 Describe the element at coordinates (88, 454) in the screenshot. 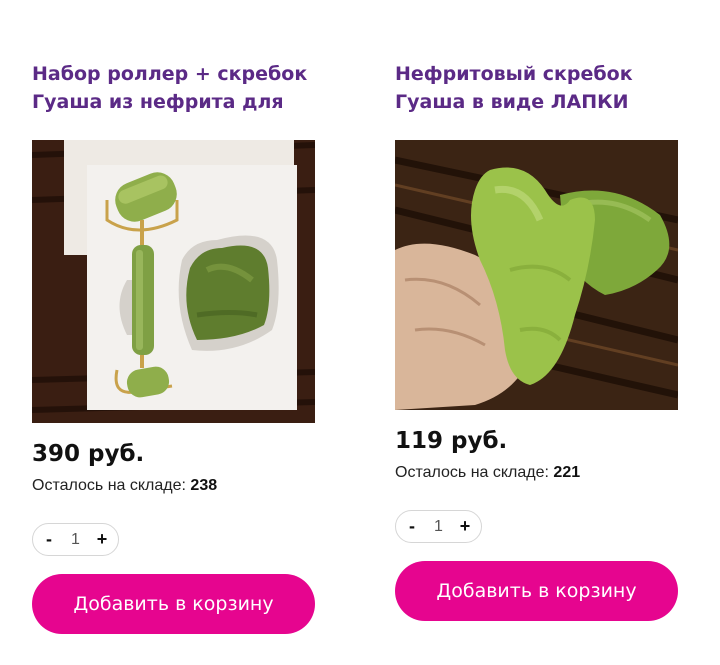

I see `product-price: 390 руб.` at that location.